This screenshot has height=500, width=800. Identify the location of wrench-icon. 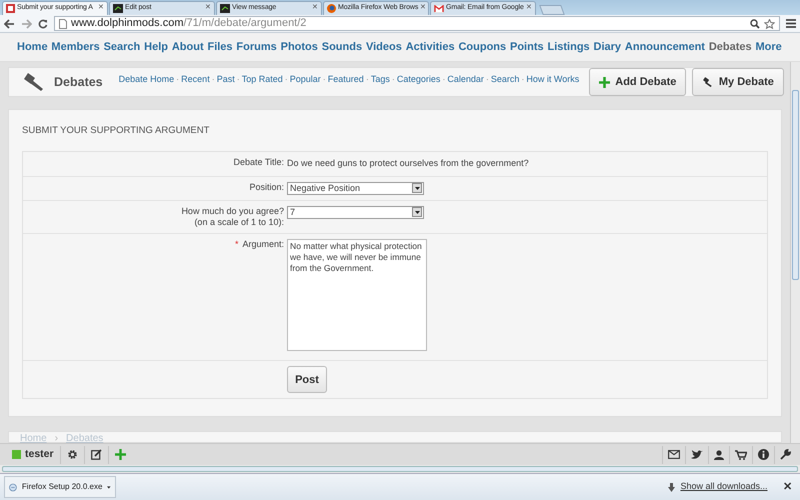
(785, 454).